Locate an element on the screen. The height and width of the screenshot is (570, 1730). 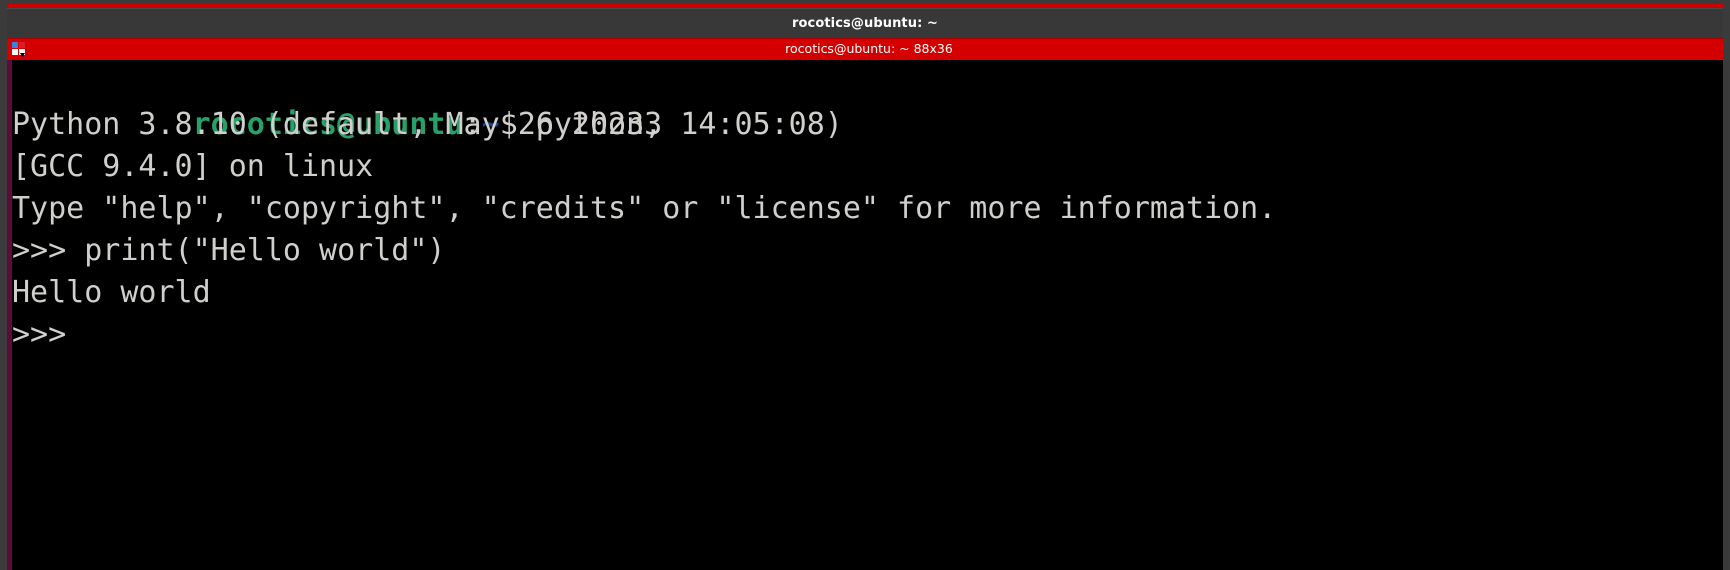
terminal-line-gcc: [GCC 9.4.0] on linux is located at coordinates (193, 166).